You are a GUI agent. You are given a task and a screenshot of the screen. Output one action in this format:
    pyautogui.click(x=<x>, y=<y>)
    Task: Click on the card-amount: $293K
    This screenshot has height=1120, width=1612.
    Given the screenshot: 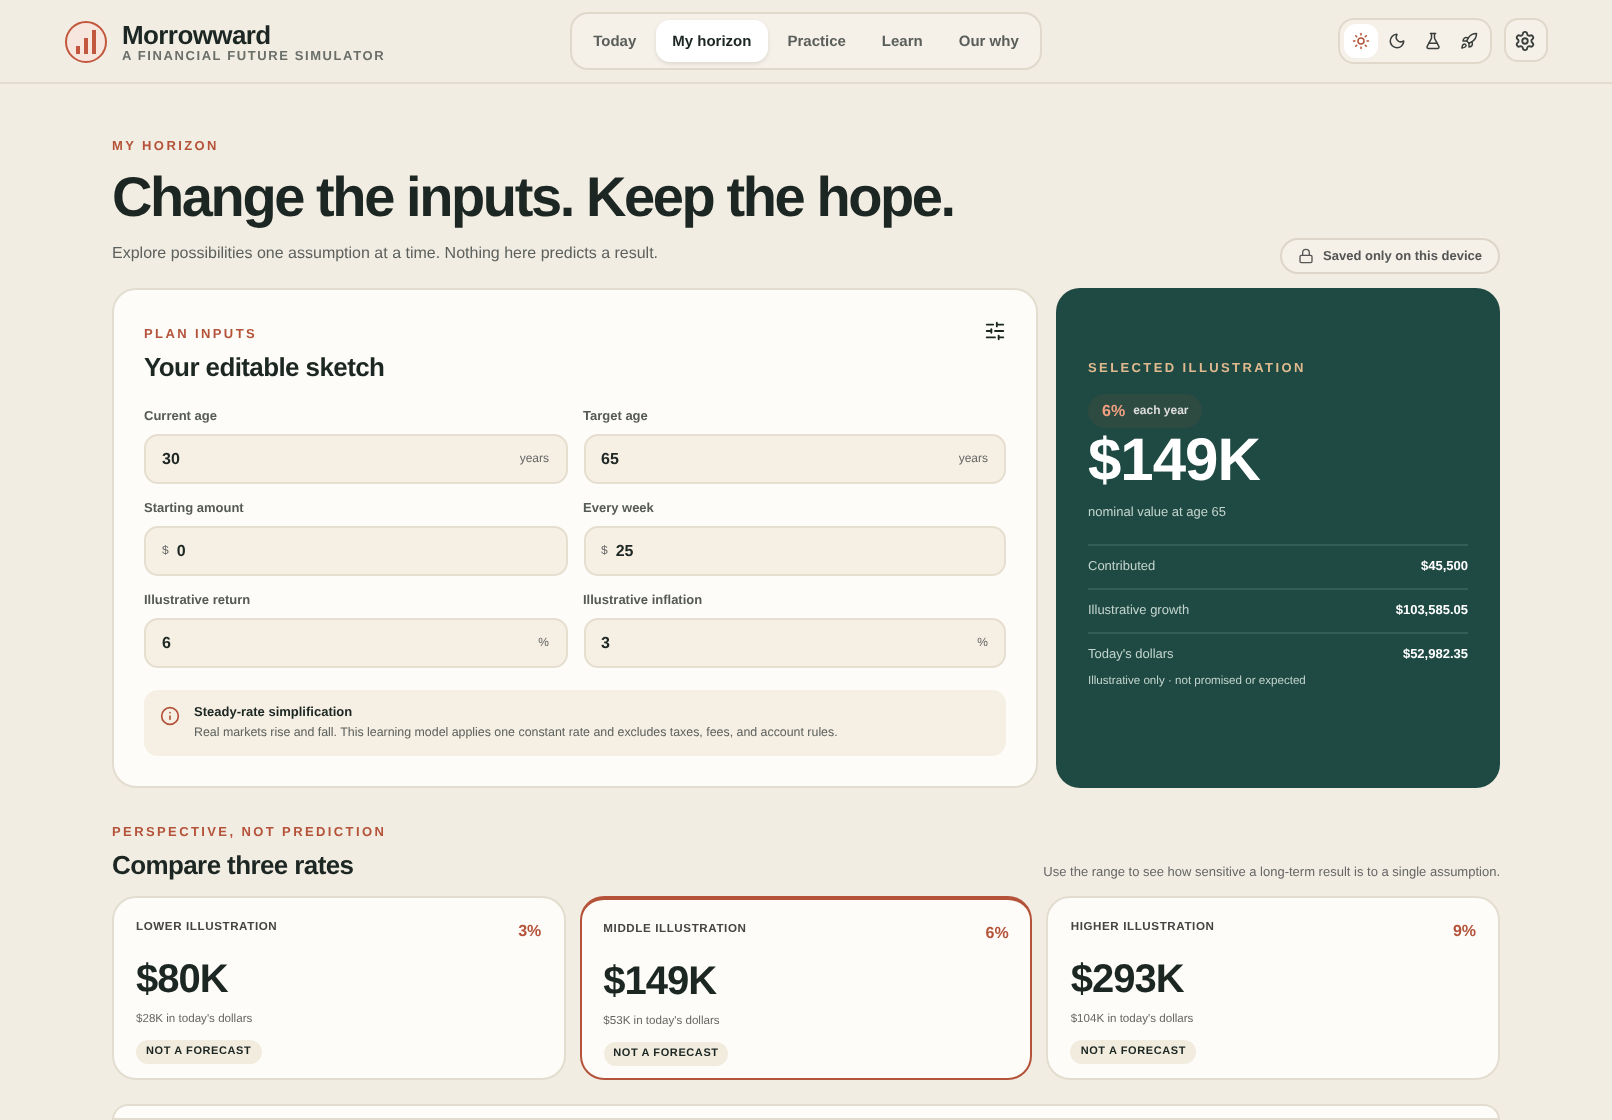 What is the action you would take?
    pyautogui.click(x=1128, y=980)
    